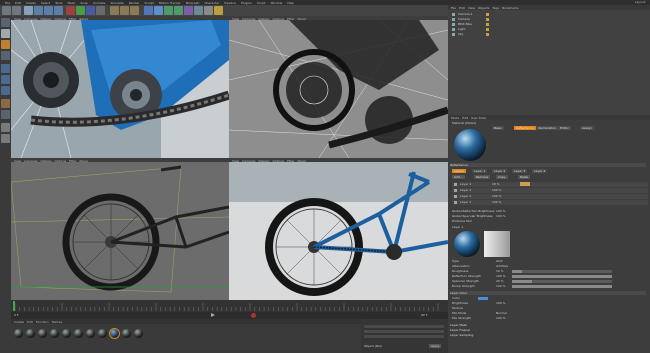  I want to click on objects-menu-objects: Objects, so click(483, 8).